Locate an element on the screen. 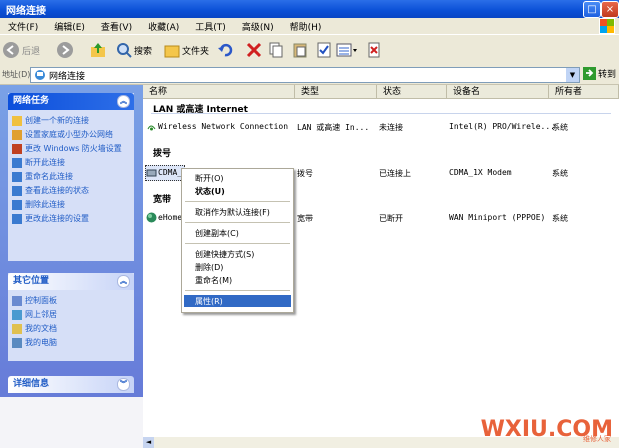 The image size is (619, 448). task-view-status: 查看此连接的状态 is located at coordinates (71, 191).